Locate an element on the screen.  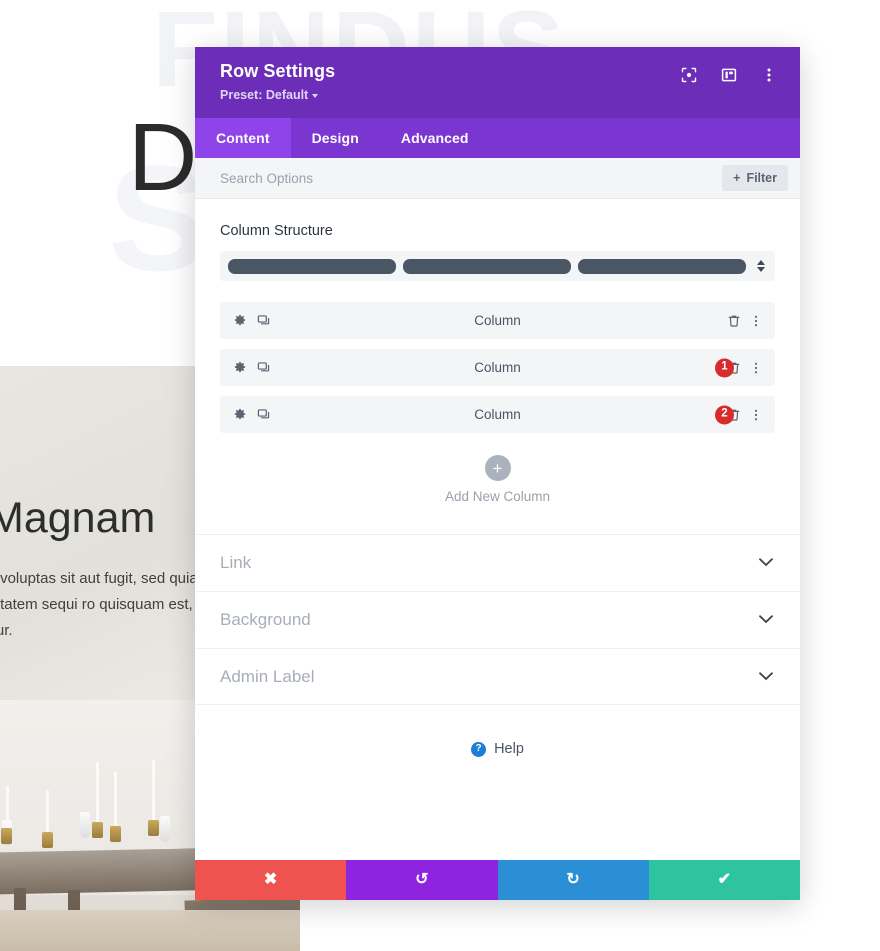
redo-button: ↻ is located at coordinates (573, 880).